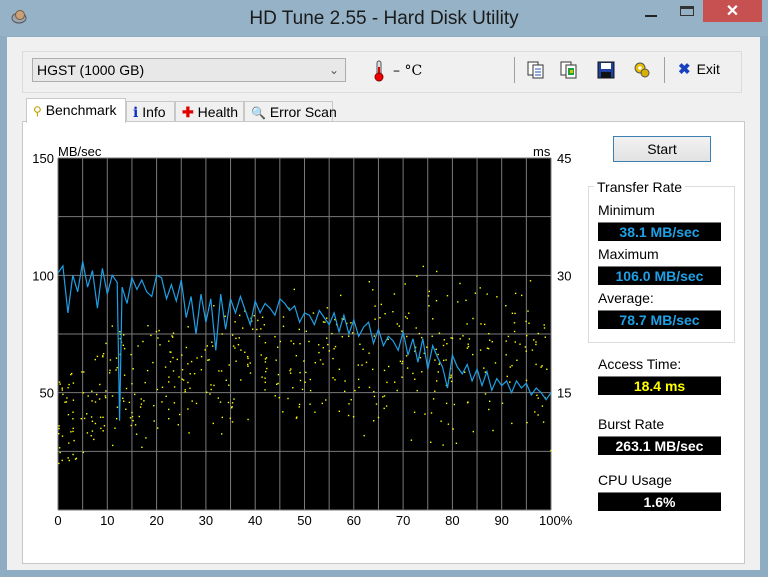  What do you see at coordinates (76, 110) in the screenshot?
I see `tab-benchmark: ⚲ Benchmark` at bounding box center [76, 110].